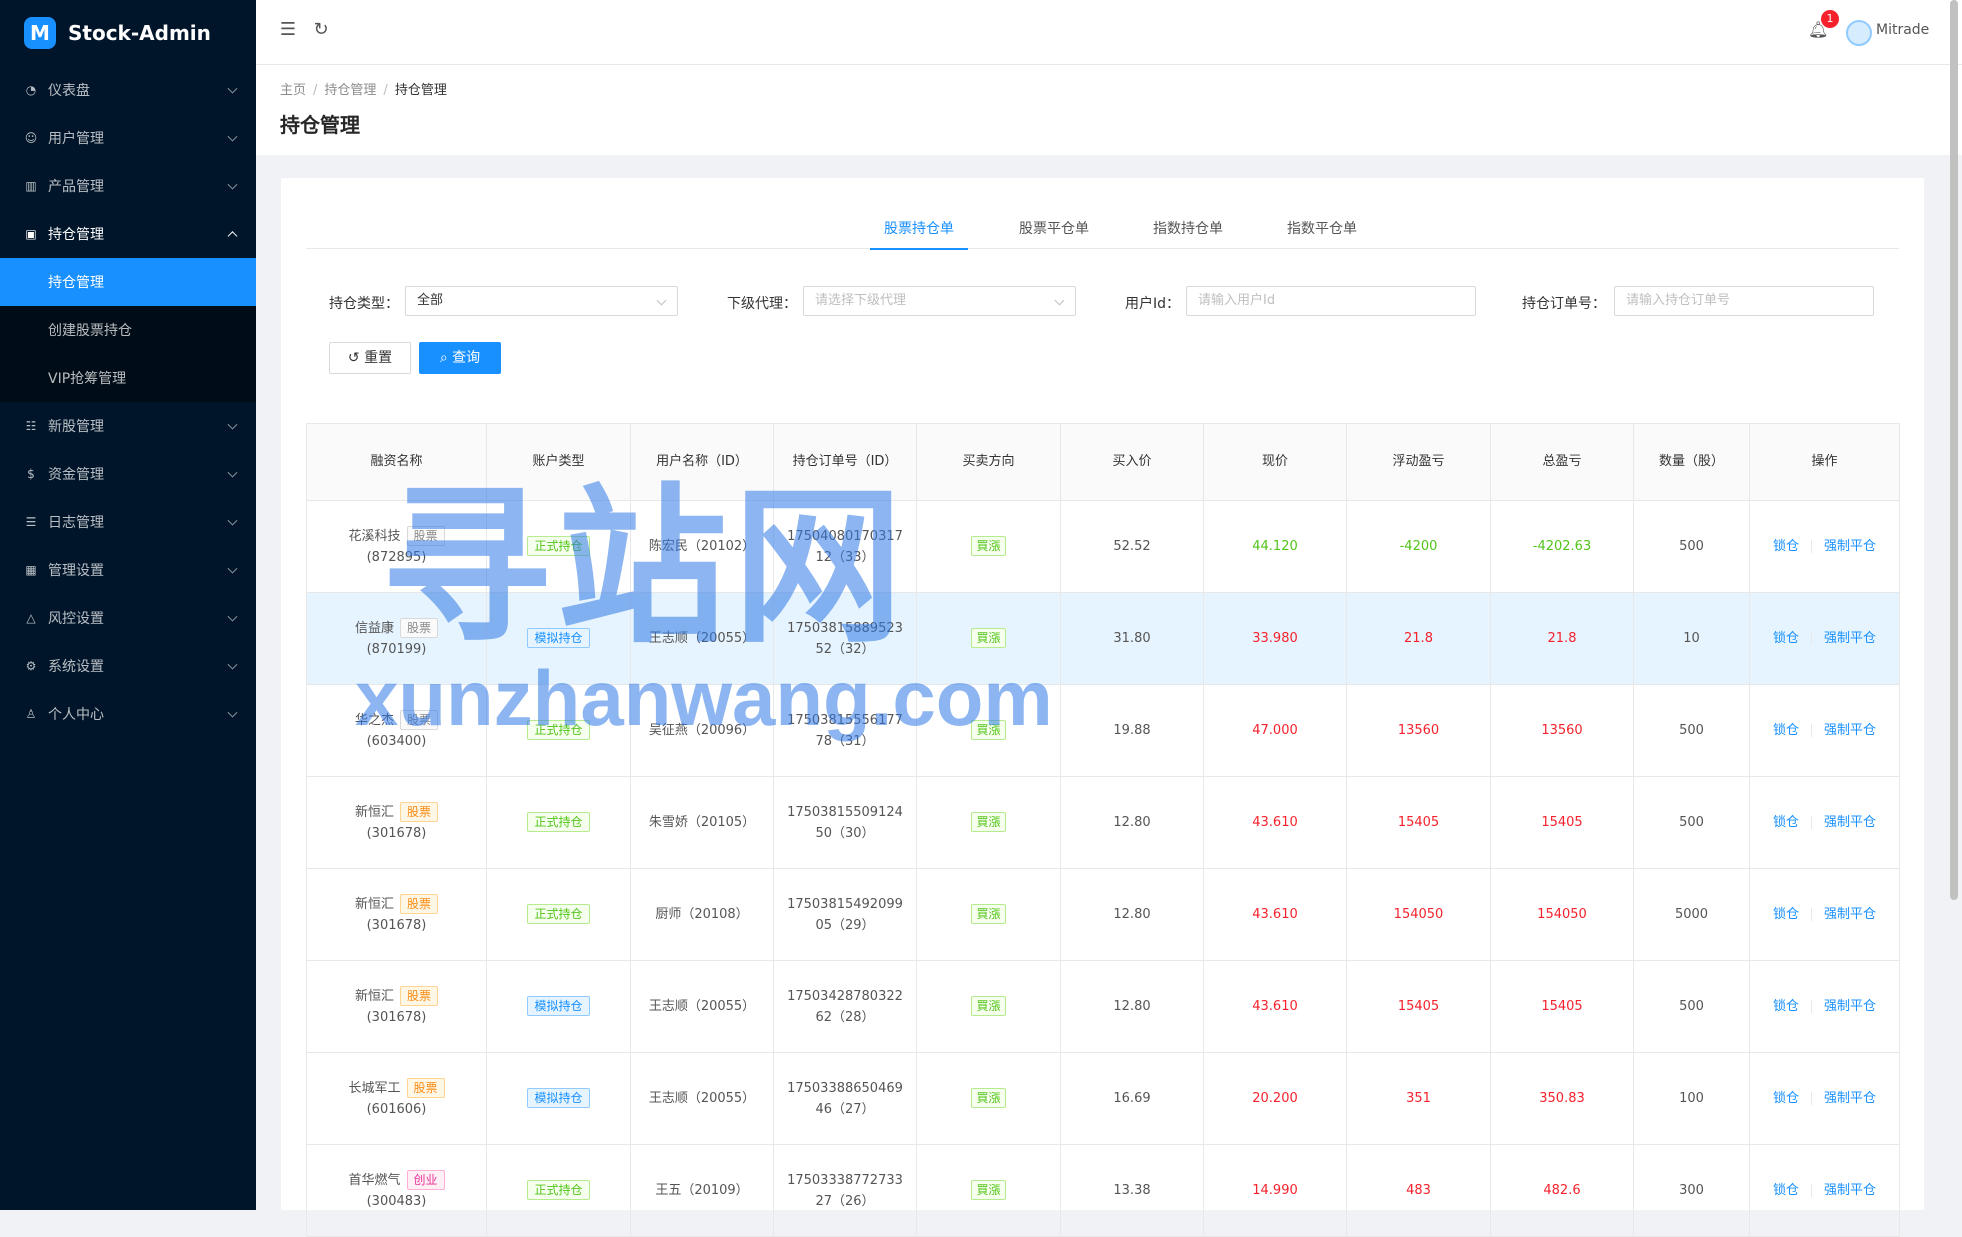  I want to click on account-type-tag: 模拟持仓, so click(558, 1098).